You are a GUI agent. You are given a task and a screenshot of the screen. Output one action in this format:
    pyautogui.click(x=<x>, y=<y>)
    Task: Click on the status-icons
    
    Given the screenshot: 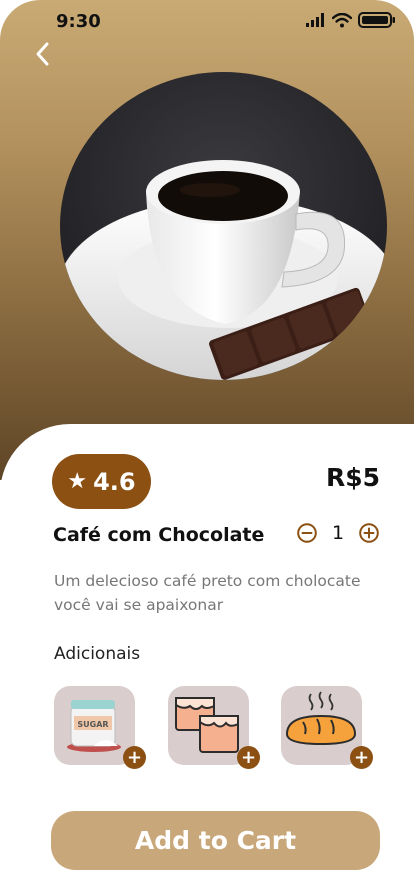 What is the action you would take?
    pyautogui.click(x=351, y=20)
    